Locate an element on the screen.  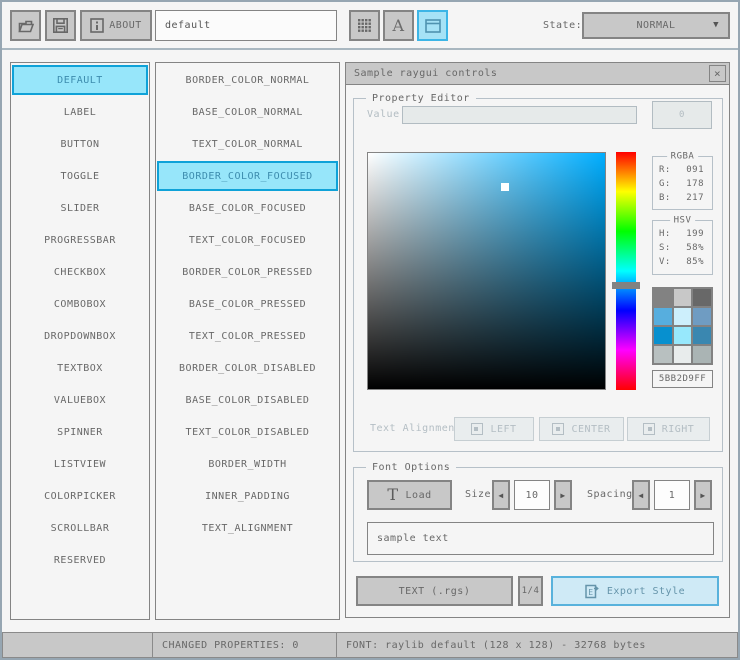
spacing-increment-button: ▶ is located at coordinates (703, 495).